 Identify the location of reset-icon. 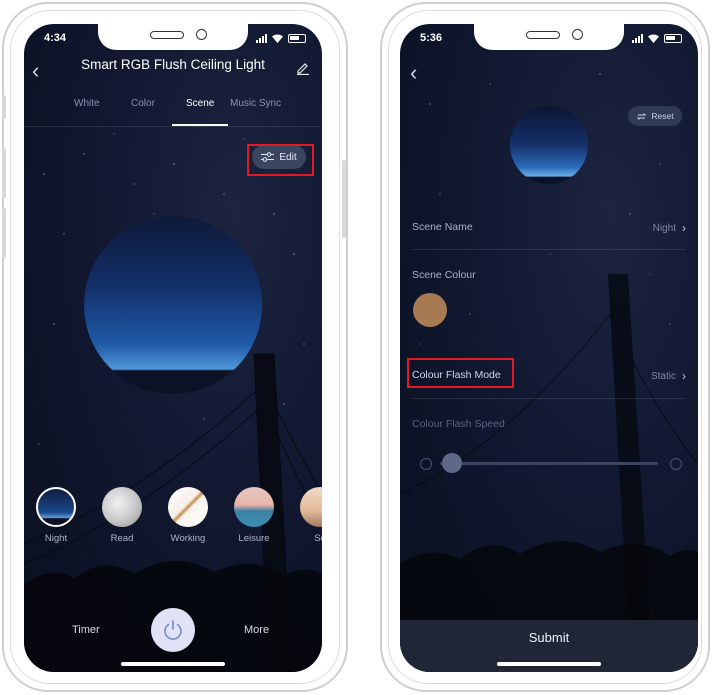
(642, 116).